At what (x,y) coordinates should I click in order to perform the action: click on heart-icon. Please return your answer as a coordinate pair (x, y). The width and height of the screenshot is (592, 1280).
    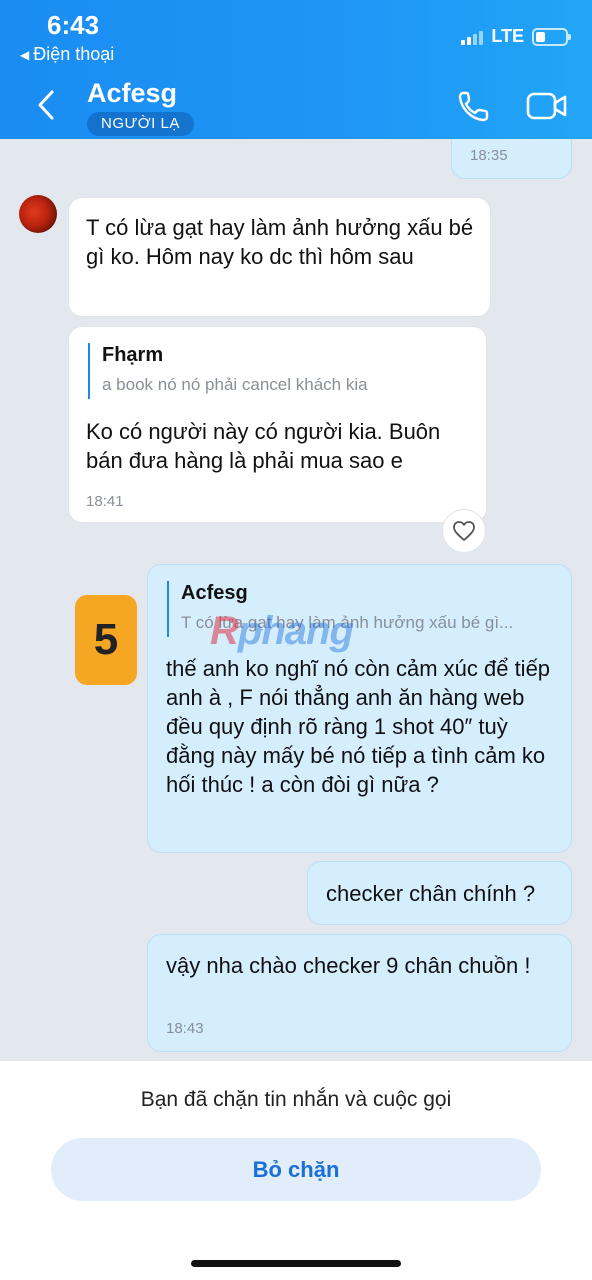
    Looking at the image, I should click on (464, 531).